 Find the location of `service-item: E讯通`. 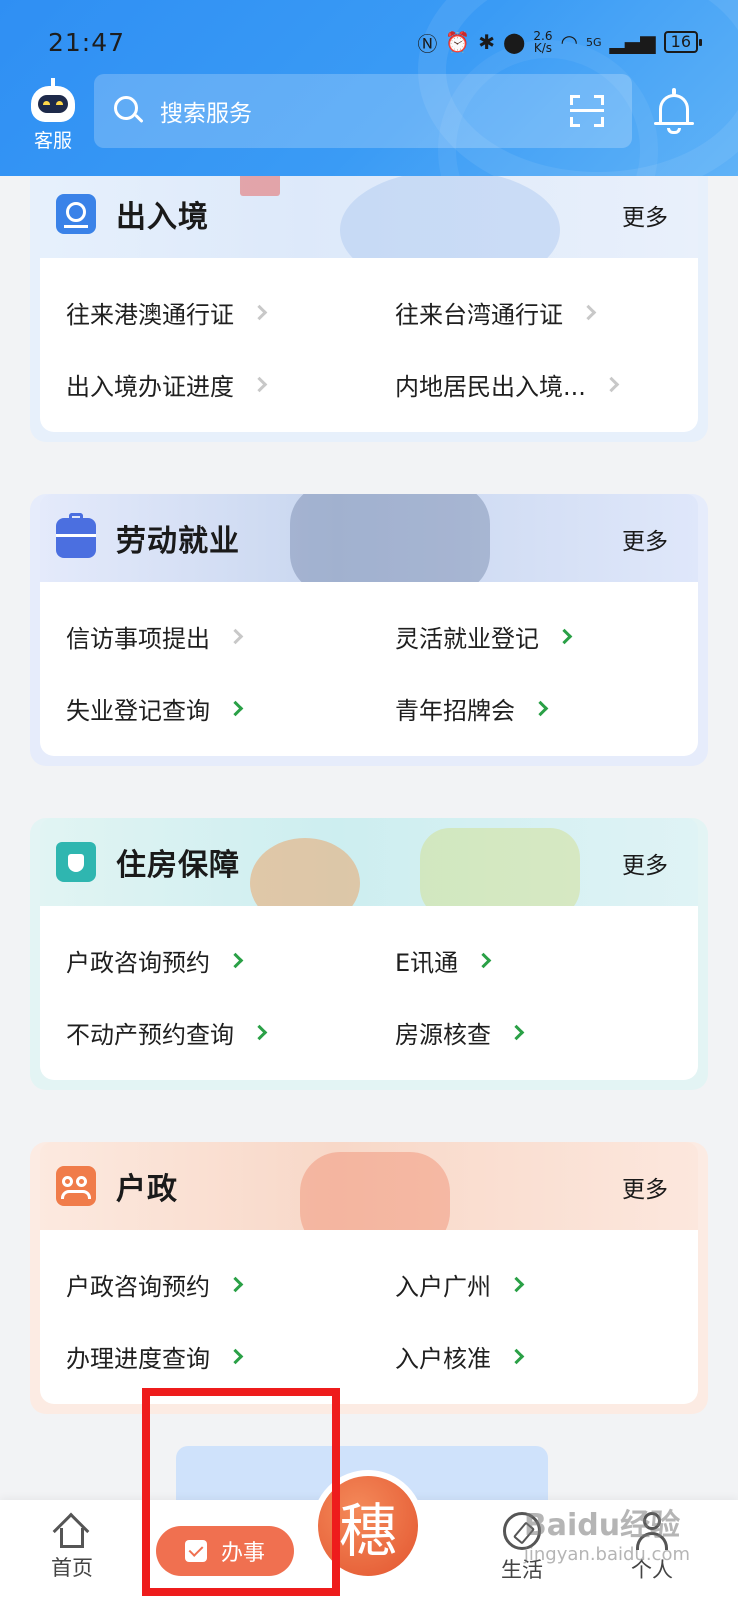

service-item: E讯通 is located at coordinates (533, 960).